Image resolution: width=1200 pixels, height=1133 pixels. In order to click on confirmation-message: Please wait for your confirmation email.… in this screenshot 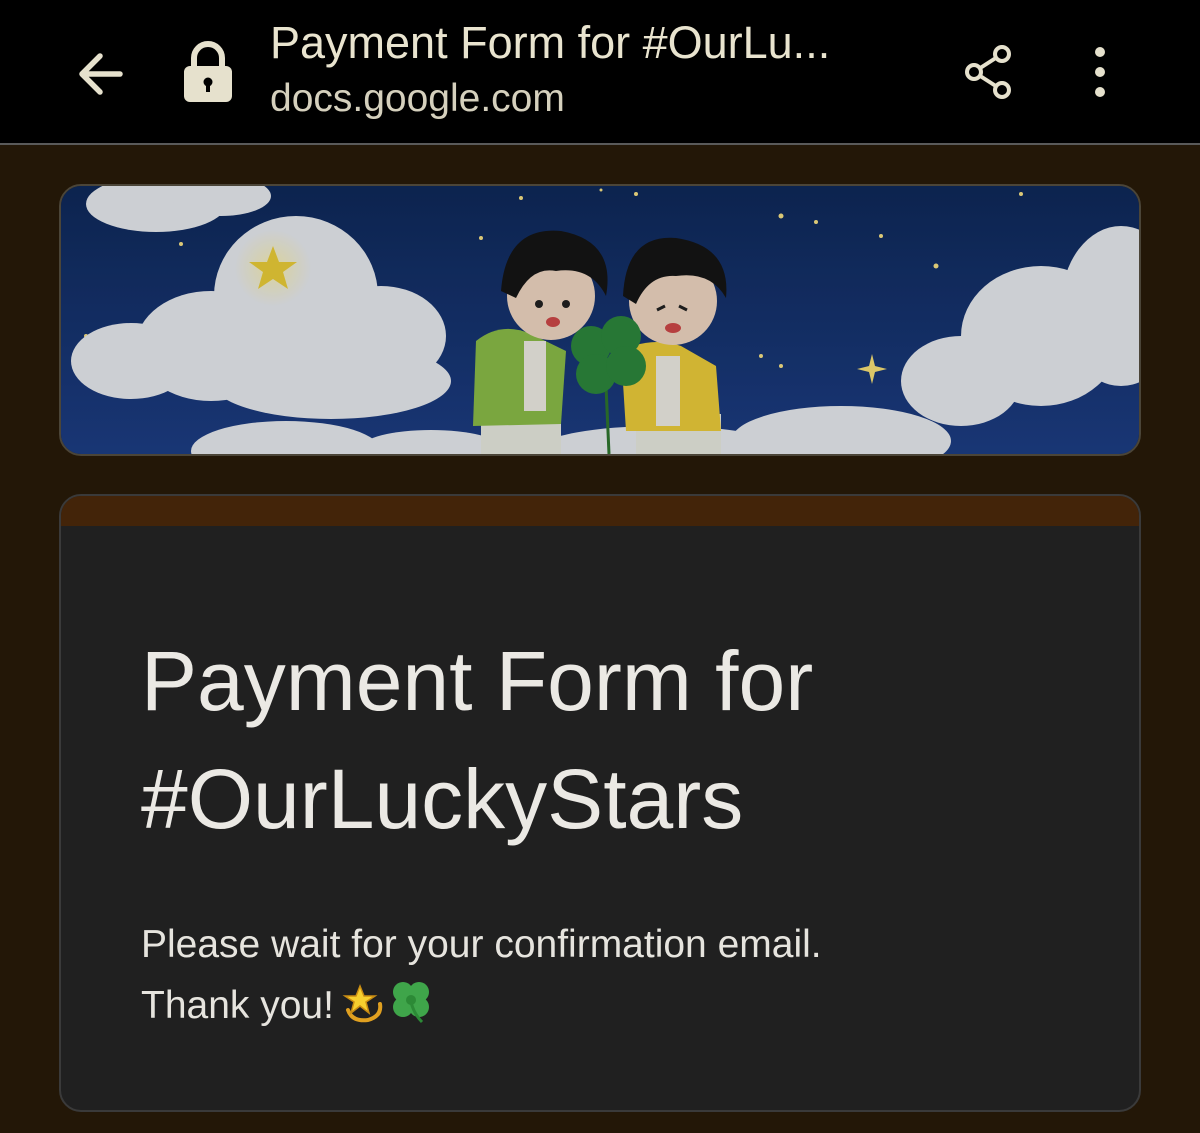, I will do `click(601, 978)`.